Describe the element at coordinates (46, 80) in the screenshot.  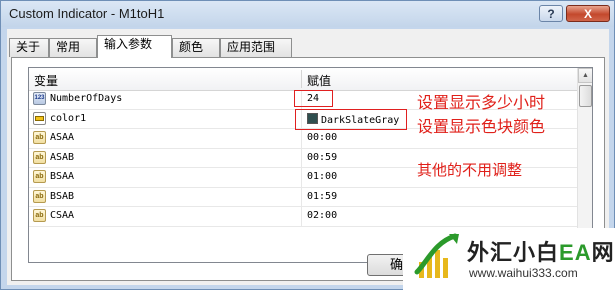
I see `column-header-variable: 变量` at that location.